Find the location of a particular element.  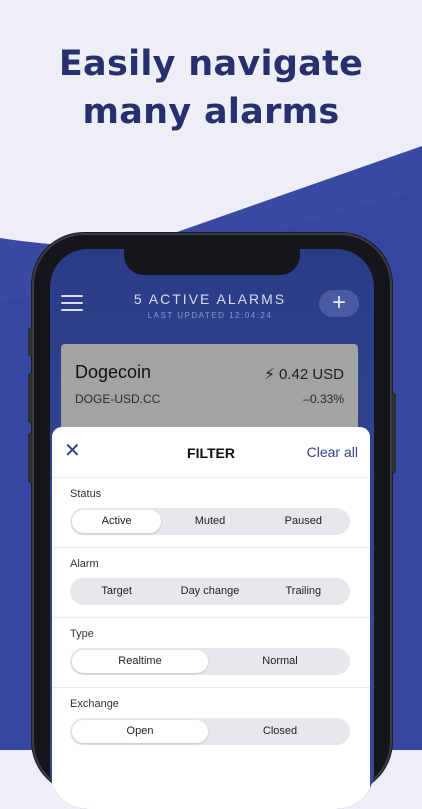

exchange-label: Exchange is located at coordinates (94, 704).